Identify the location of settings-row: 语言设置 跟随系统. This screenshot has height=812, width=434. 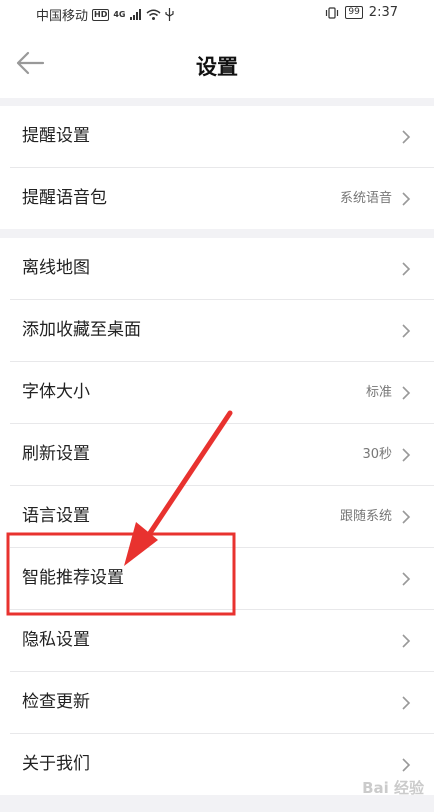
(222, 517).